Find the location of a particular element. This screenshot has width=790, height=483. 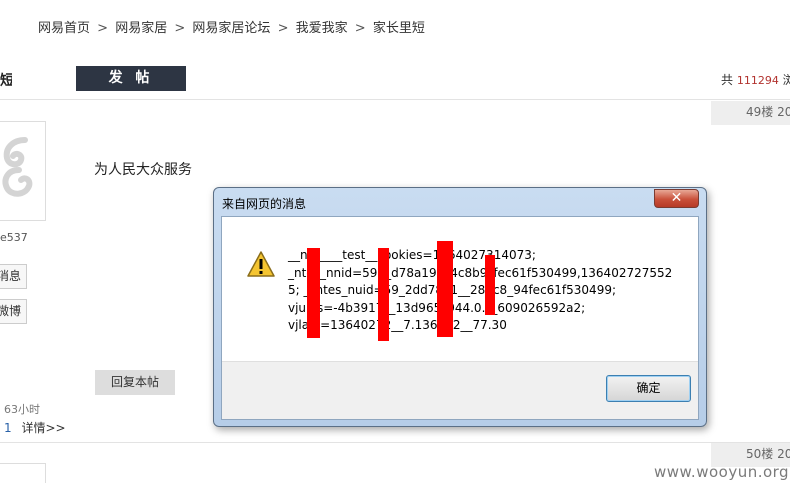

new-post-button: 发 帖 is located at coordinates (131, 78).